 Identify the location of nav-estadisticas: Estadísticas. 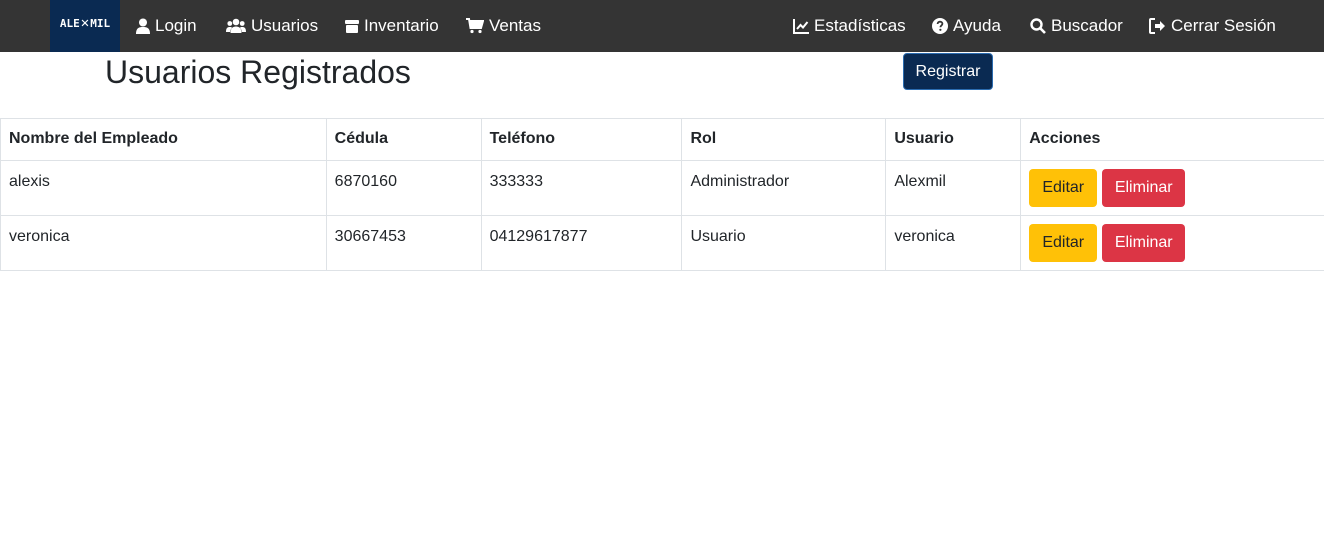
(849, 26).